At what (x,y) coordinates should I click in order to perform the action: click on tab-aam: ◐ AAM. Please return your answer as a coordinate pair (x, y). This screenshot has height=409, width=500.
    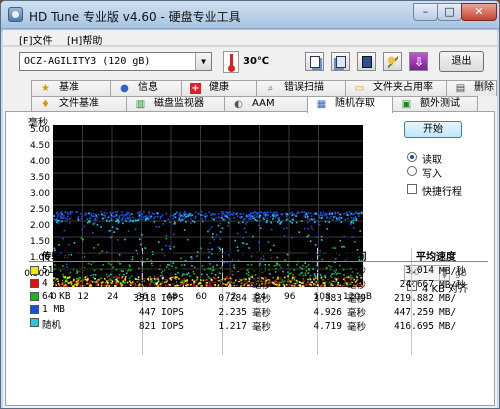
    Looking at the image, I should click on (266, 104).